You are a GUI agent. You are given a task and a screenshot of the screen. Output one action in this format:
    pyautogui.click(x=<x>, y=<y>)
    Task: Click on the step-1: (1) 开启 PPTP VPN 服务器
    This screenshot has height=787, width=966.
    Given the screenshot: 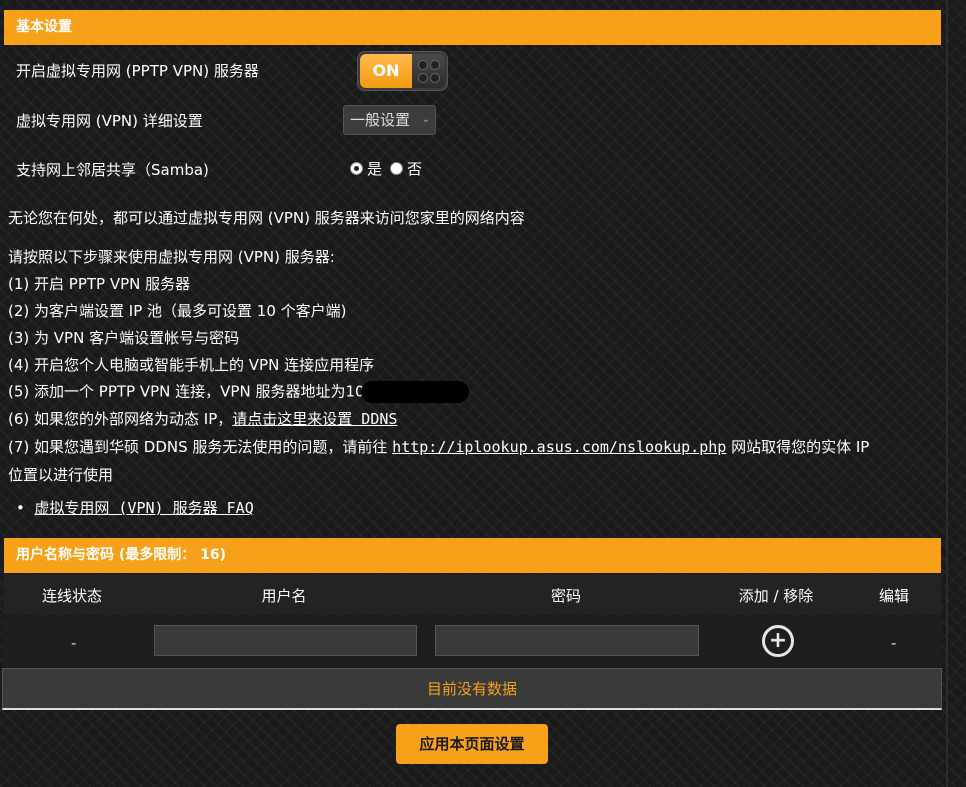 What is the action you would take?
    pyautogui.click(x=99, y=284)
    